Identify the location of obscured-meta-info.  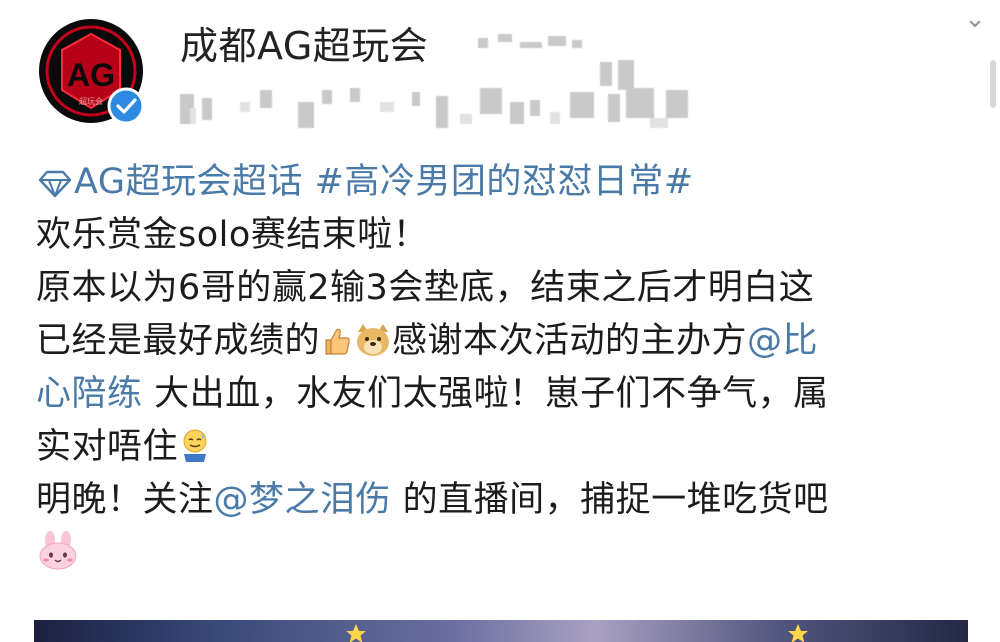
(434, 81).